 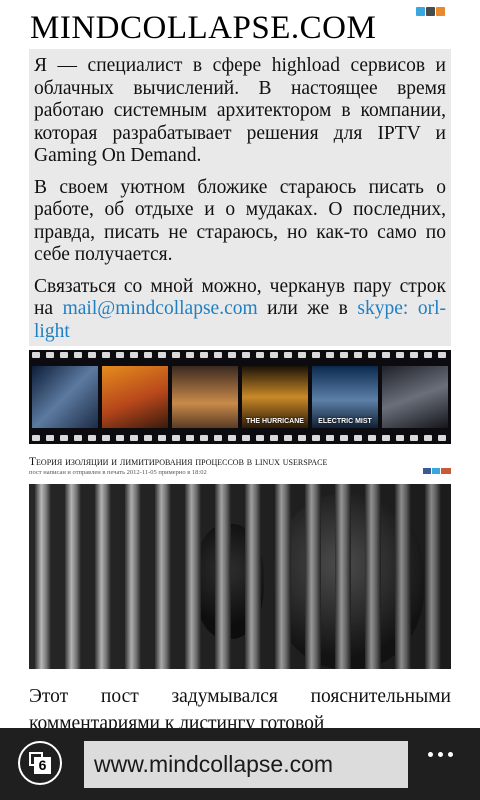 I want to click on tabs-button: 6, so click(x=40, y=763).